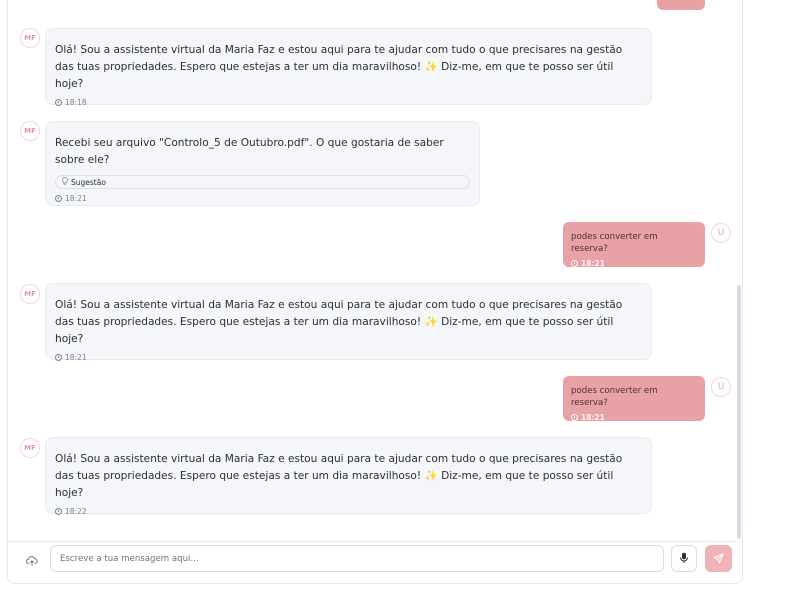 Image resolution: width=788 pixels, height=596 pixels. Describe the element at coordinates (357, 558) in the screenshot. I see `message-input` at that location.